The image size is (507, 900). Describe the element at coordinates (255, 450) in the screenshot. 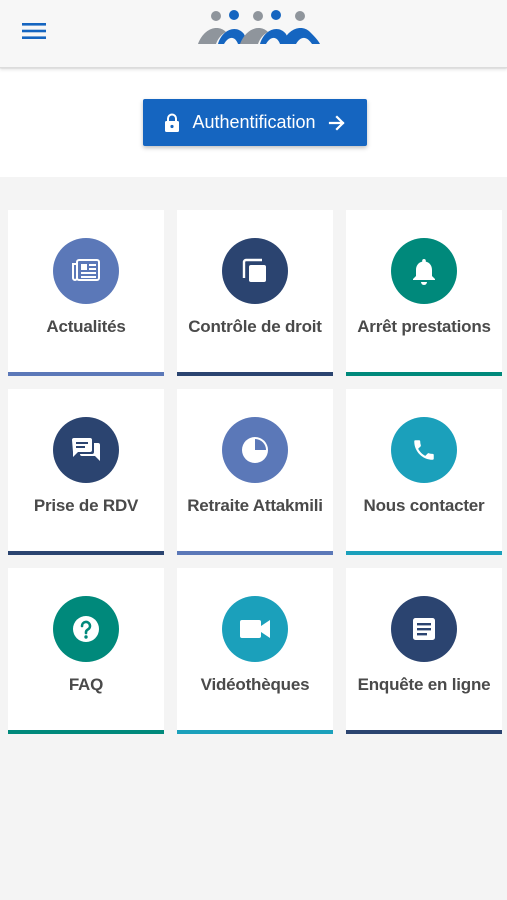

I see `pie-chart-icon` at that location.